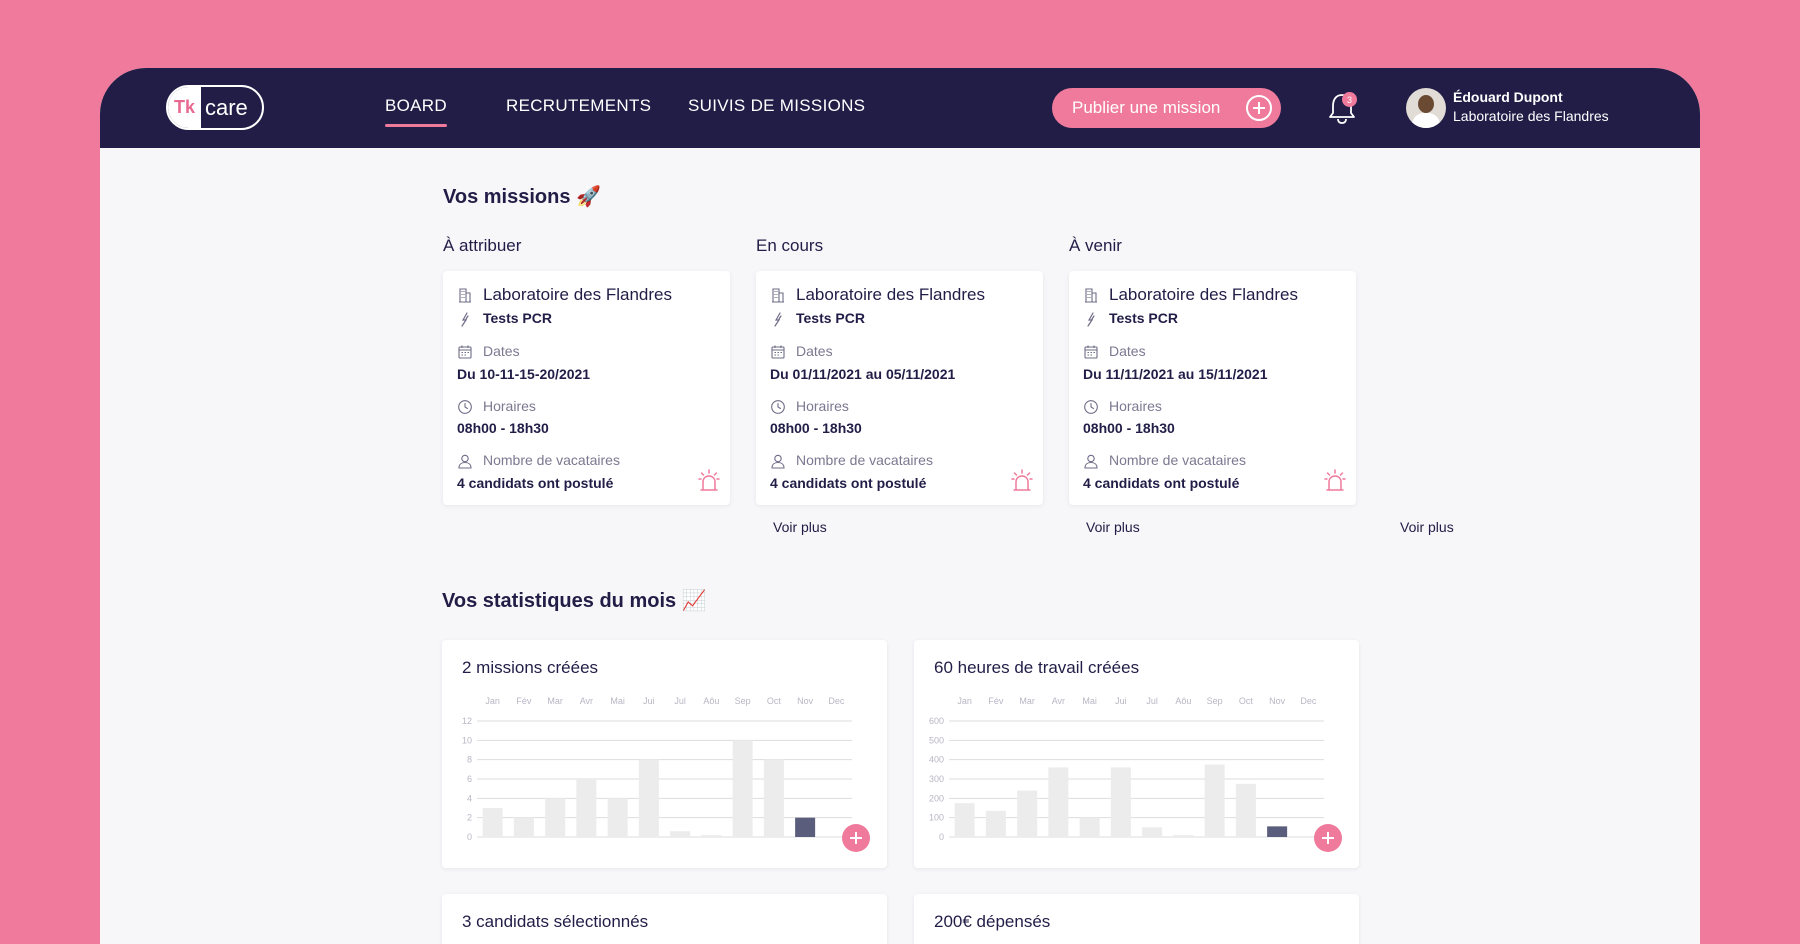 Image resolution: width=1800 pixels, height=944 pixels. Describe the element at coordinates (1508, 97) in the screenshot. I see `user-name: Édouard Dupont` at that location.